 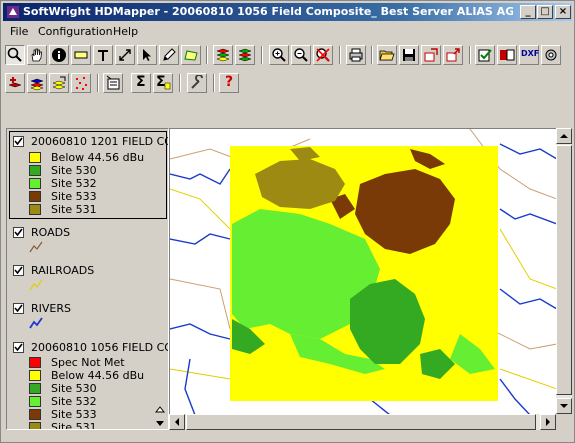 What do you see at coordinates (323, 55) in the screenshot?
I see `zoom-reset-button` at bounding box center [323, 55].